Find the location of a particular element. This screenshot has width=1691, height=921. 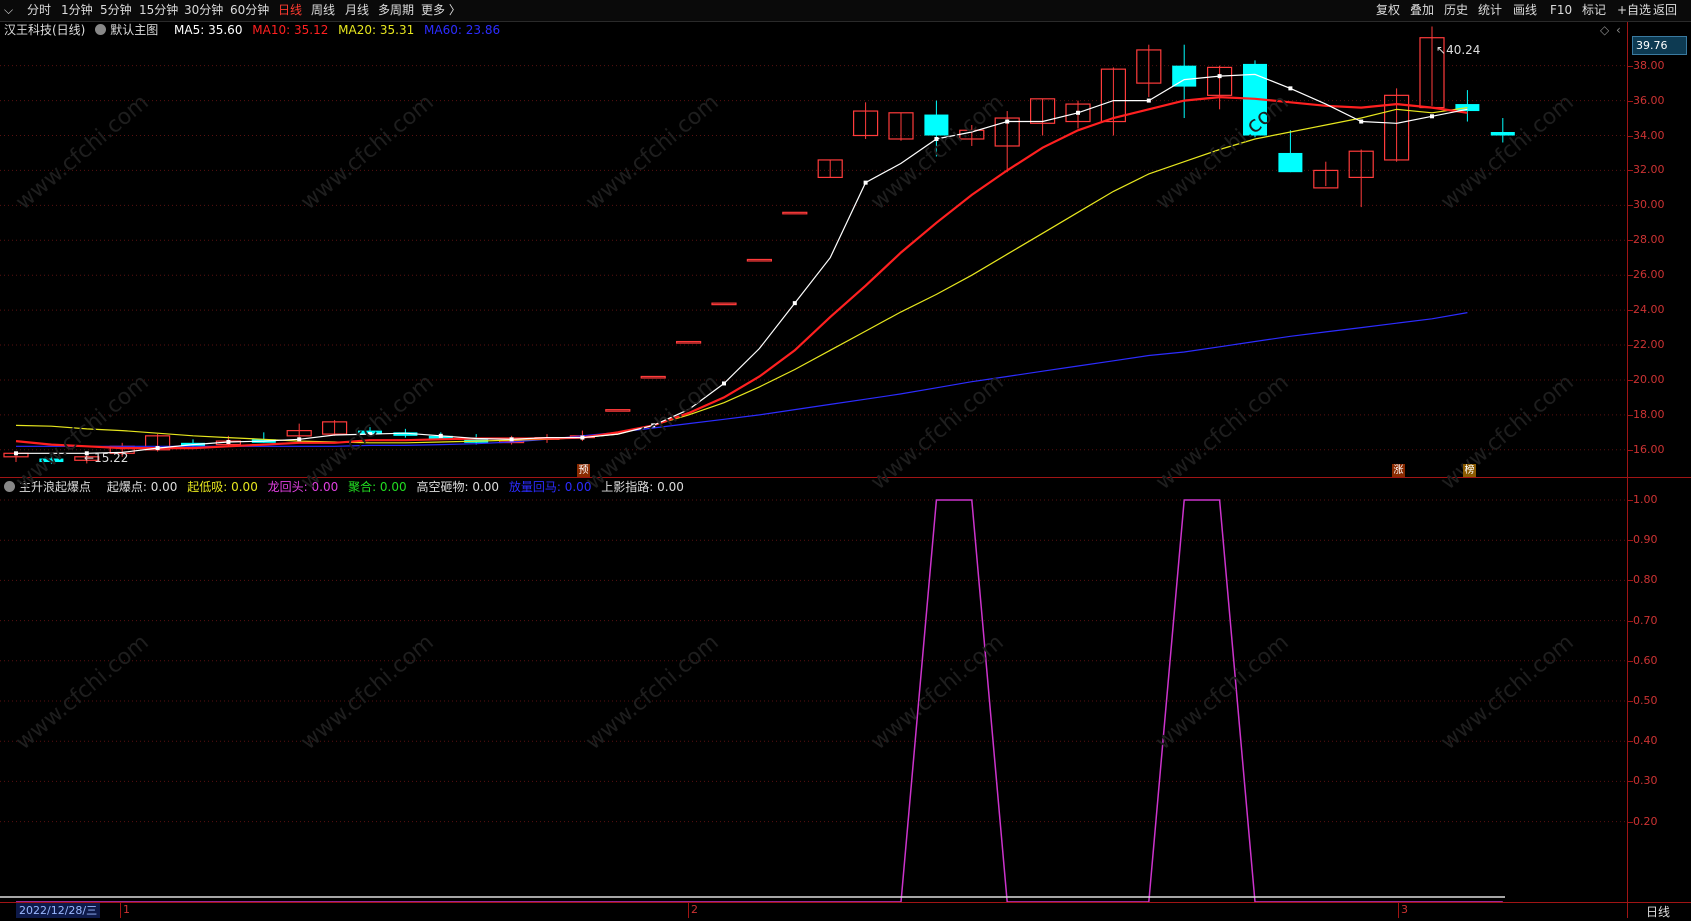

badge-yu: 预 is located at coordinates (583, 470).